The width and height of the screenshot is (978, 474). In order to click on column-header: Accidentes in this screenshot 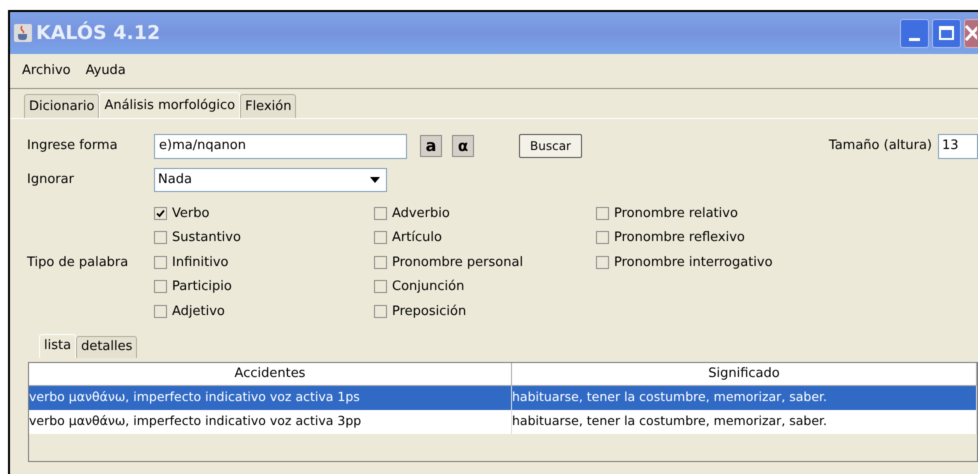, I will do `click(270, 374)`.